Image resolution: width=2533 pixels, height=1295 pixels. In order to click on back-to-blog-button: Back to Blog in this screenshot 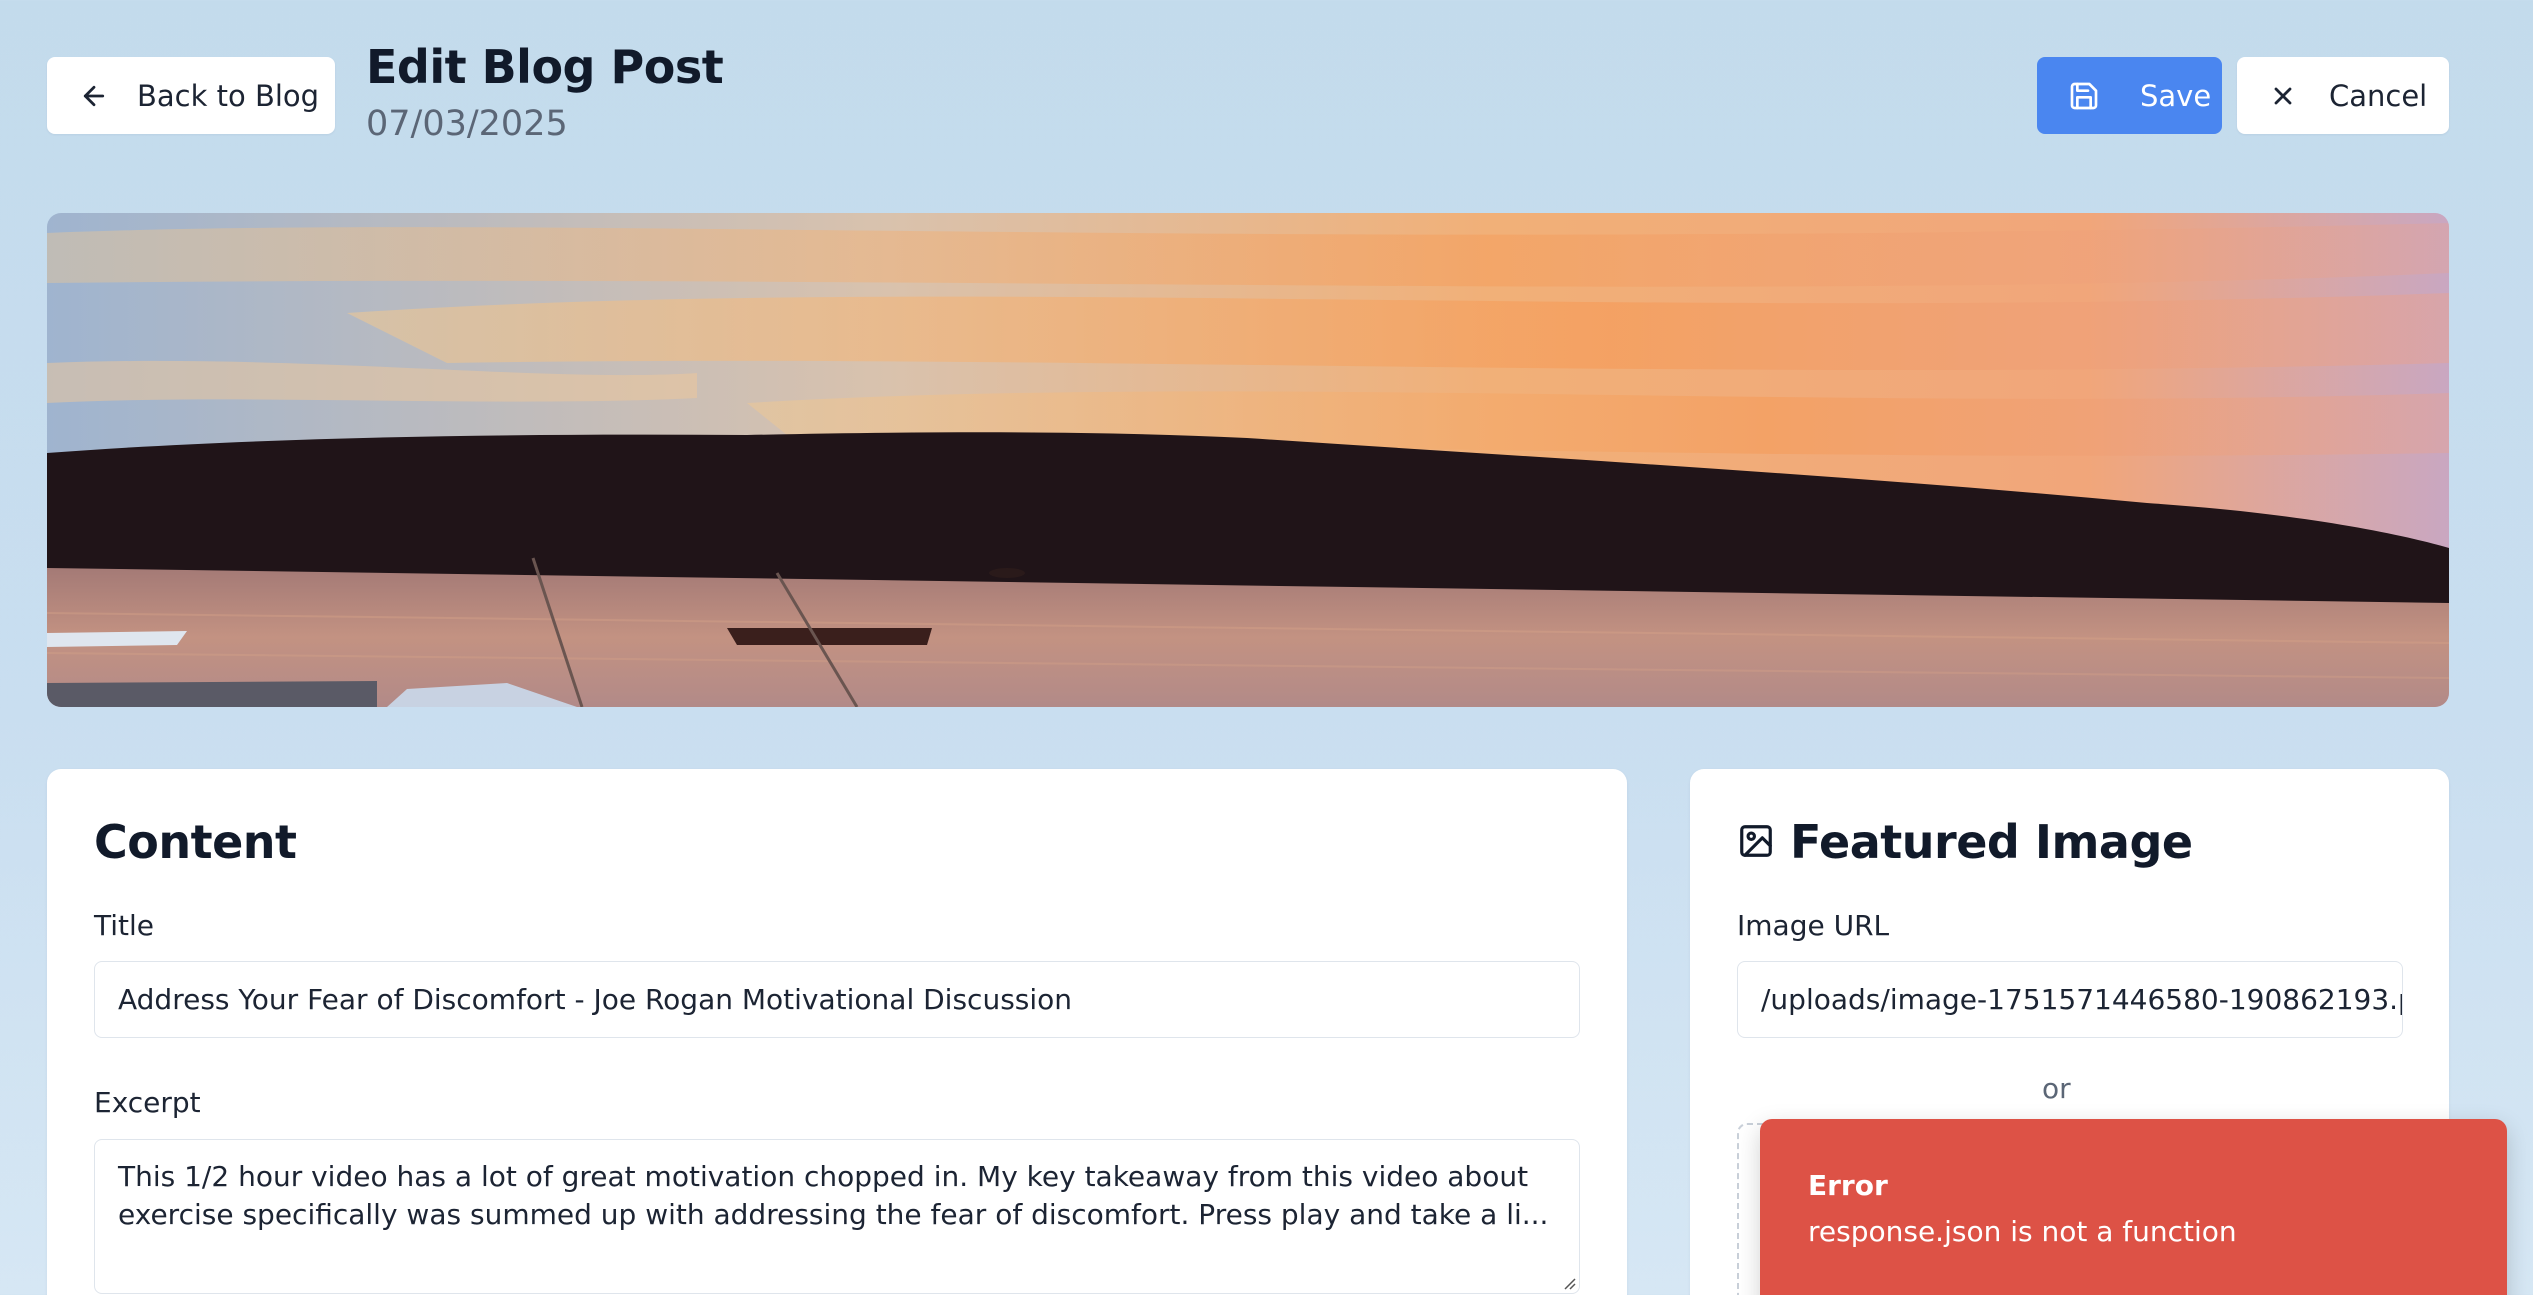, I will do `click(191, 95)`.